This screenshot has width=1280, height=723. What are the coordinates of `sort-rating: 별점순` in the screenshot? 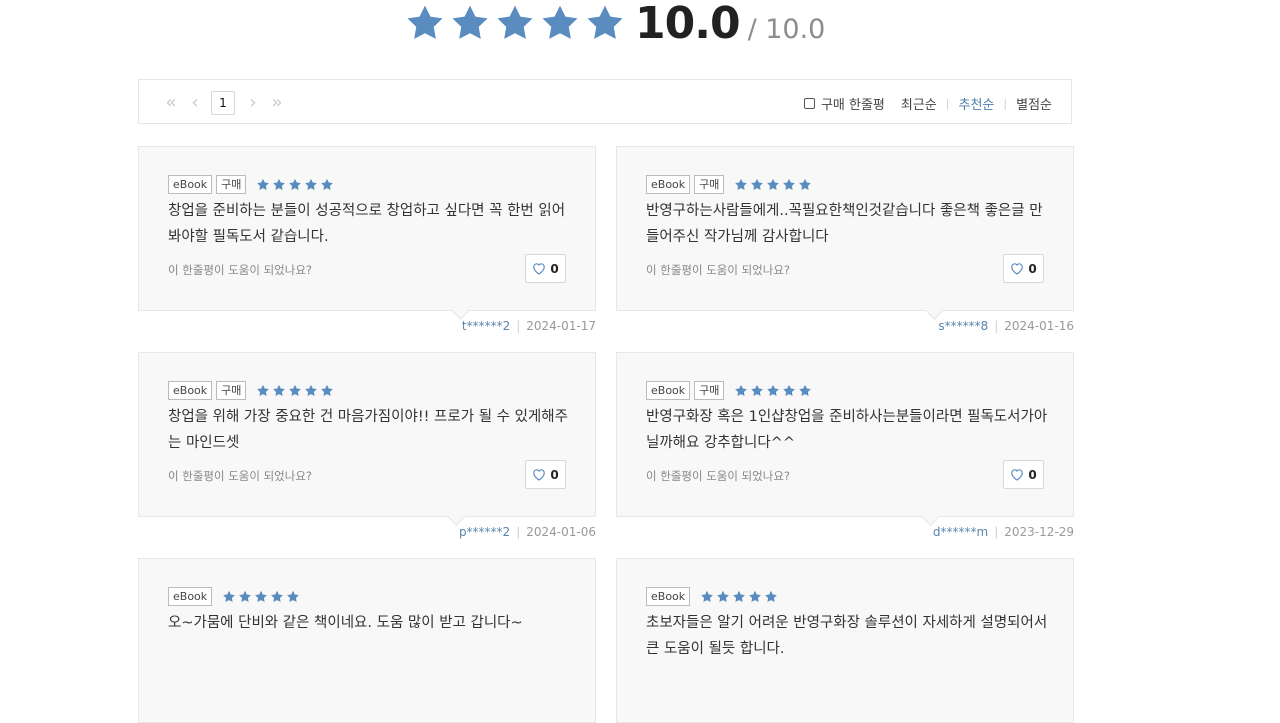 It's located at (1034, 103).